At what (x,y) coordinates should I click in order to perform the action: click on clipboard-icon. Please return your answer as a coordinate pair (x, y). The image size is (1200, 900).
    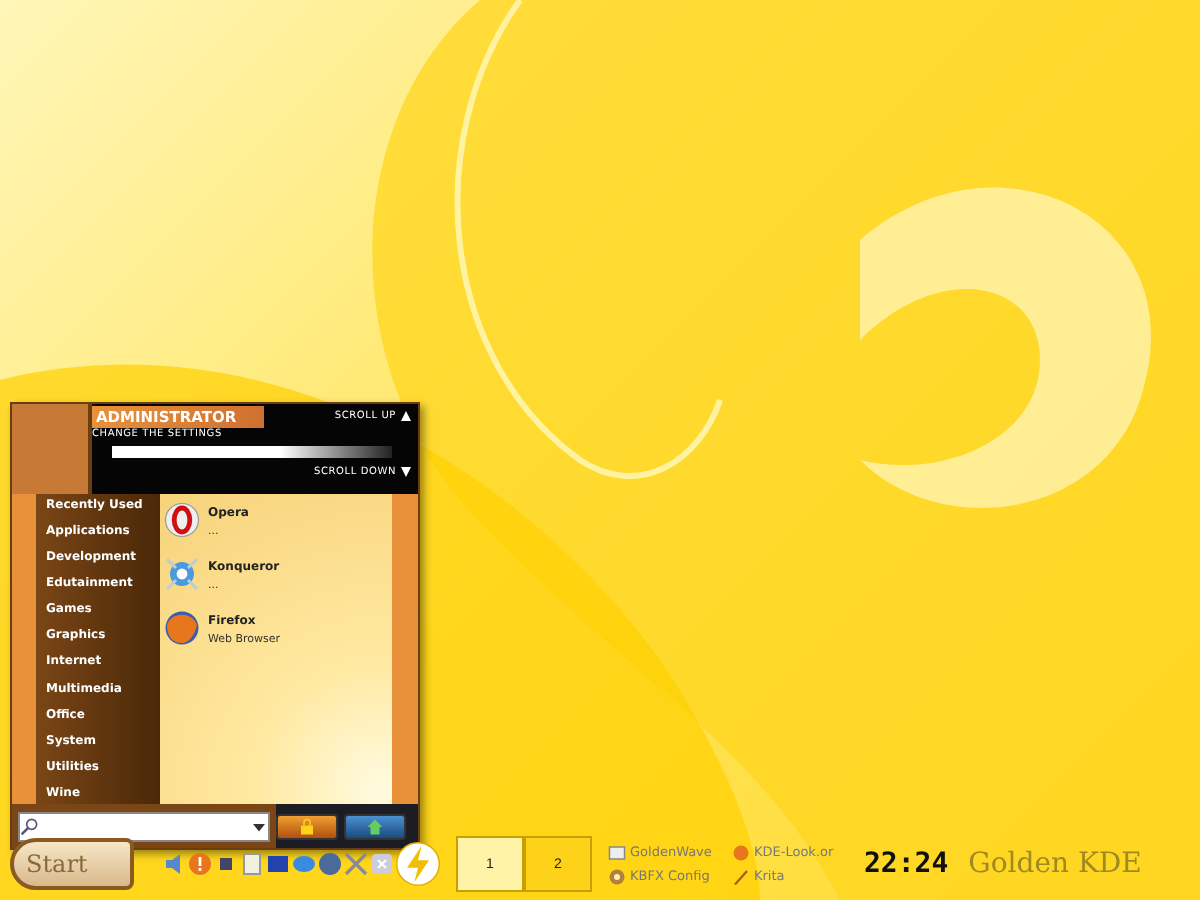
    Looking at the image, I should click on (252, 864).